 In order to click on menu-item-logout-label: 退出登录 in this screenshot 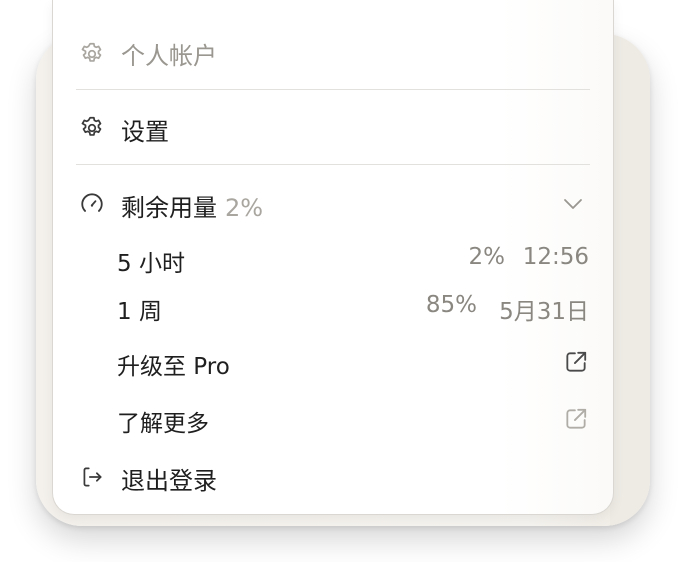, I will do `click(169, 481)`.